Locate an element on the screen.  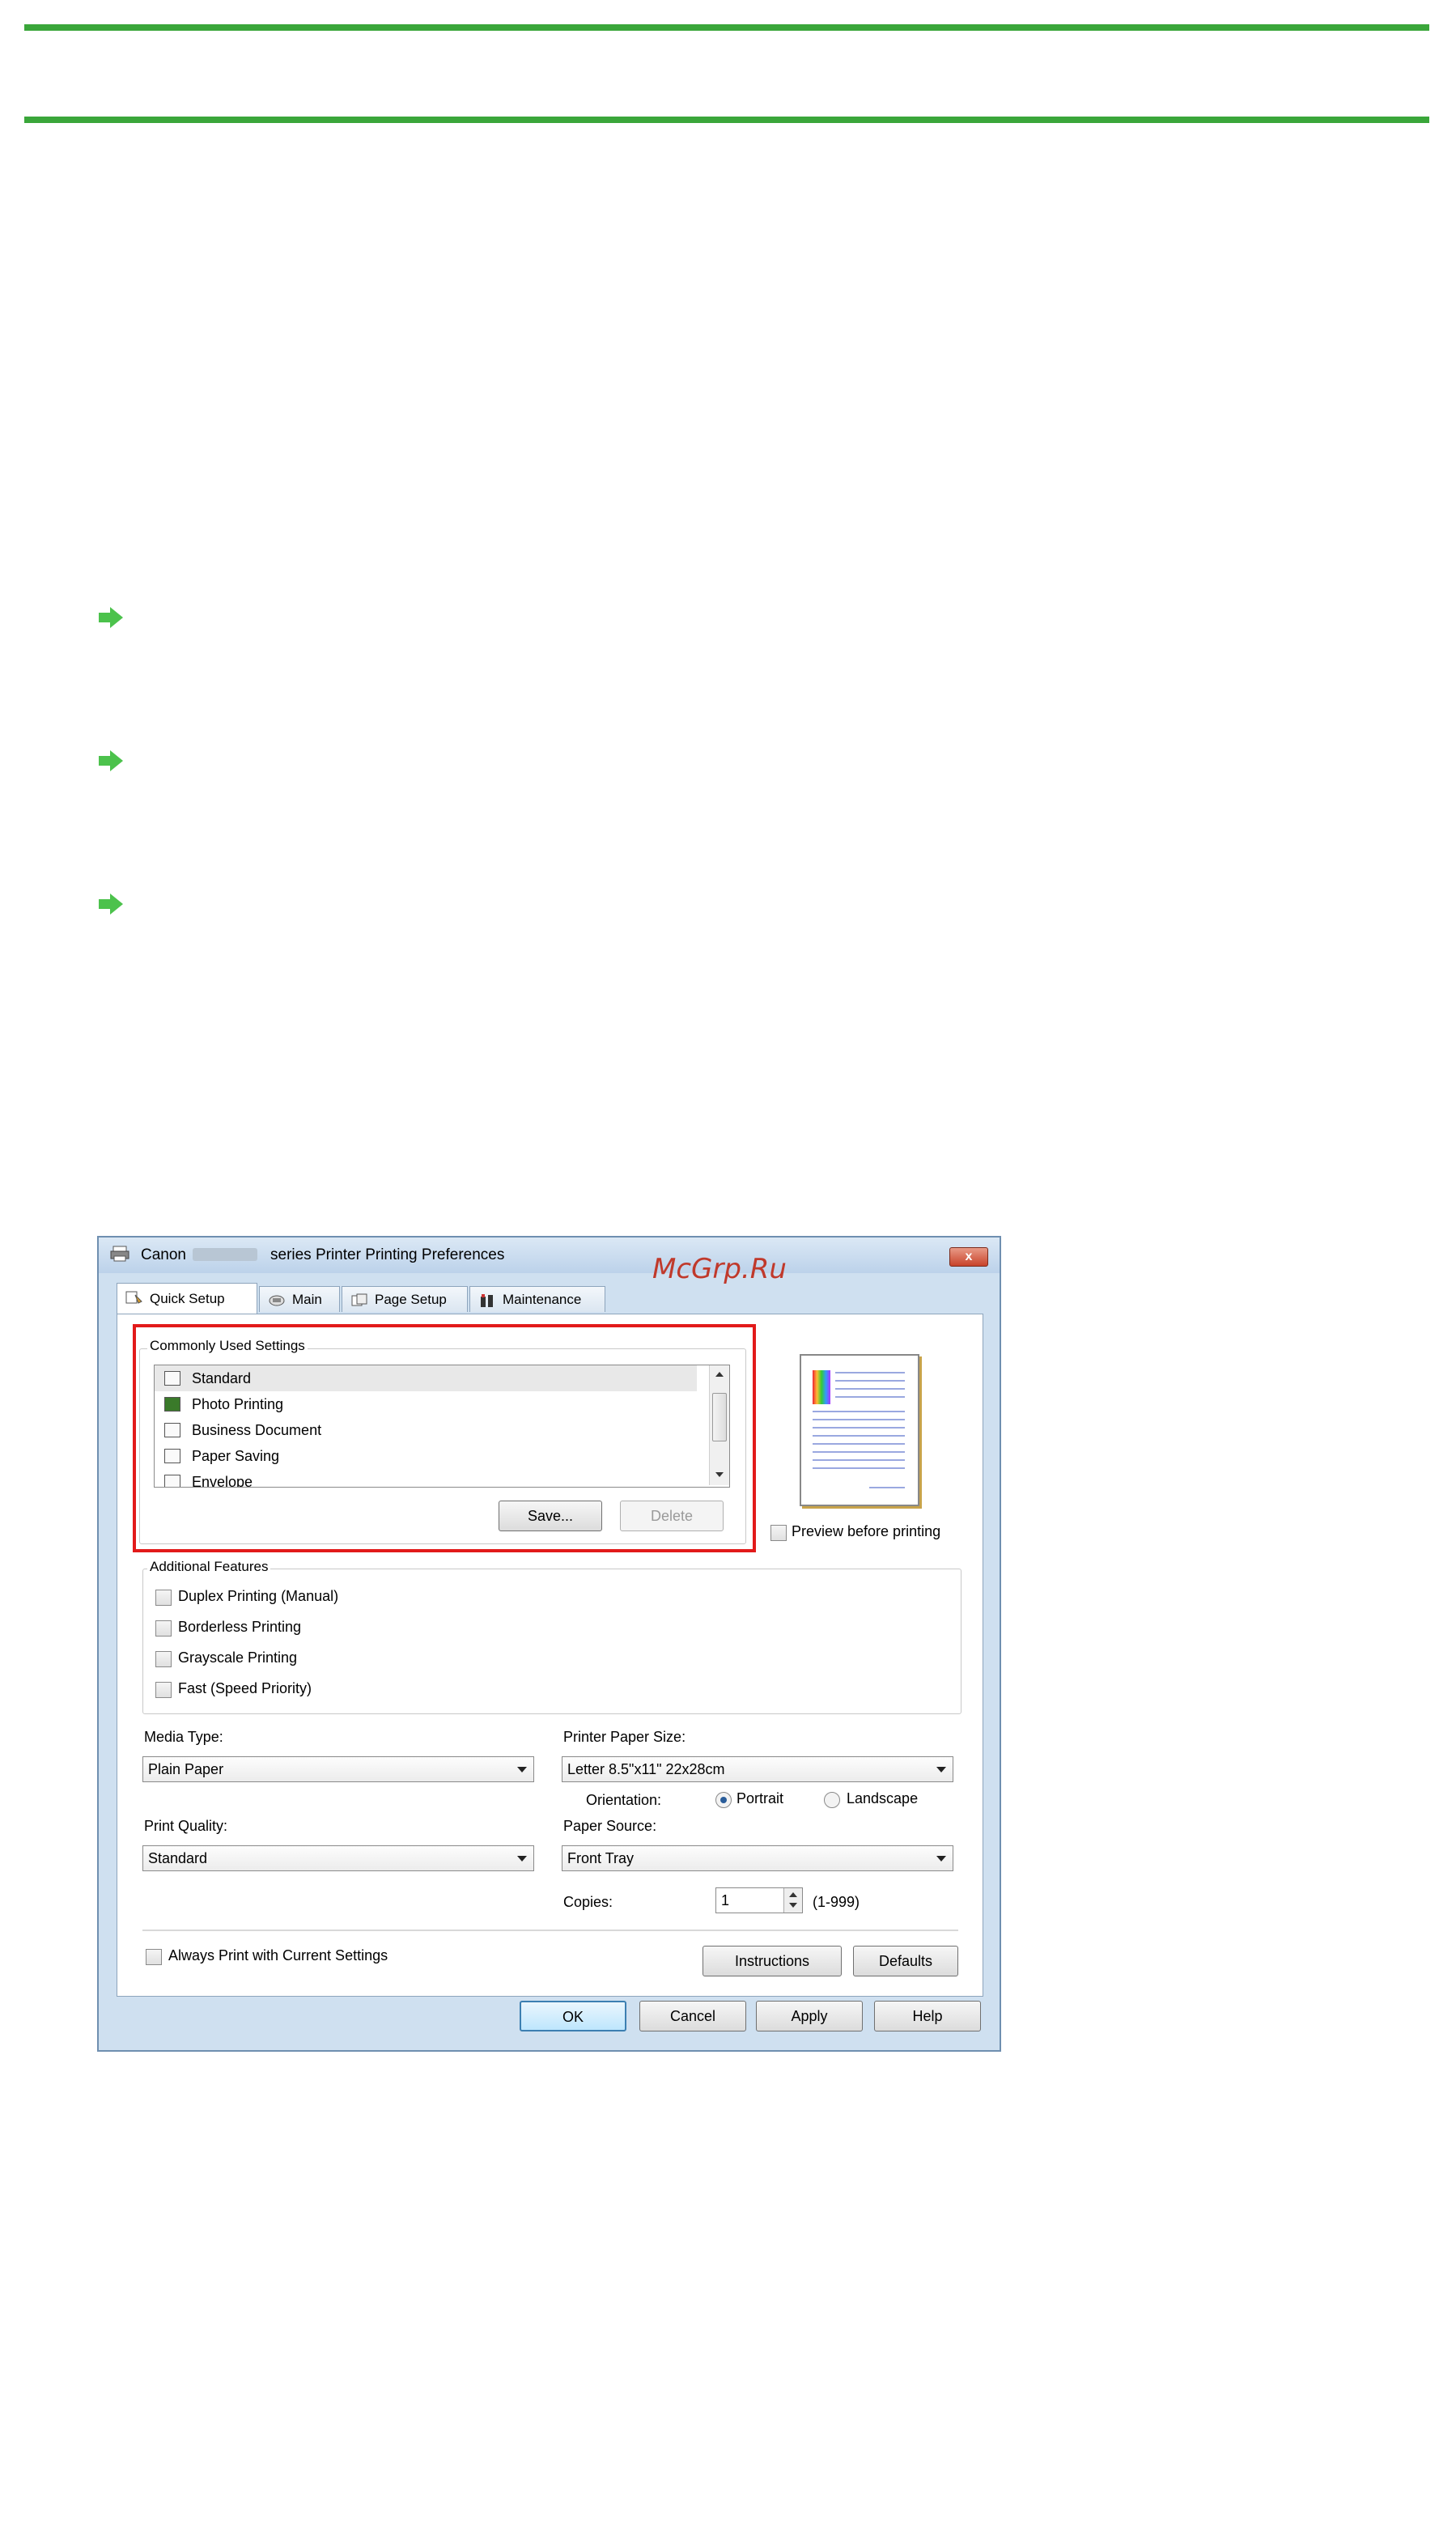
stepper-down-icon is located at coordinates (793, 1905).